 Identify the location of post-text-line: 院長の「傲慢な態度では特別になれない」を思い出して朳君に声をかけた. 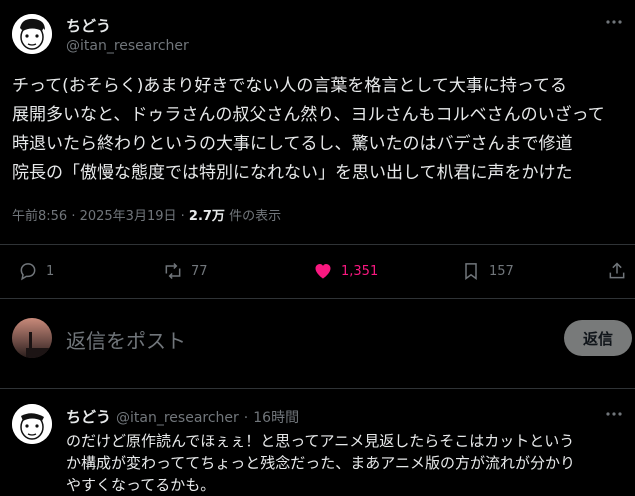
(292, 173).